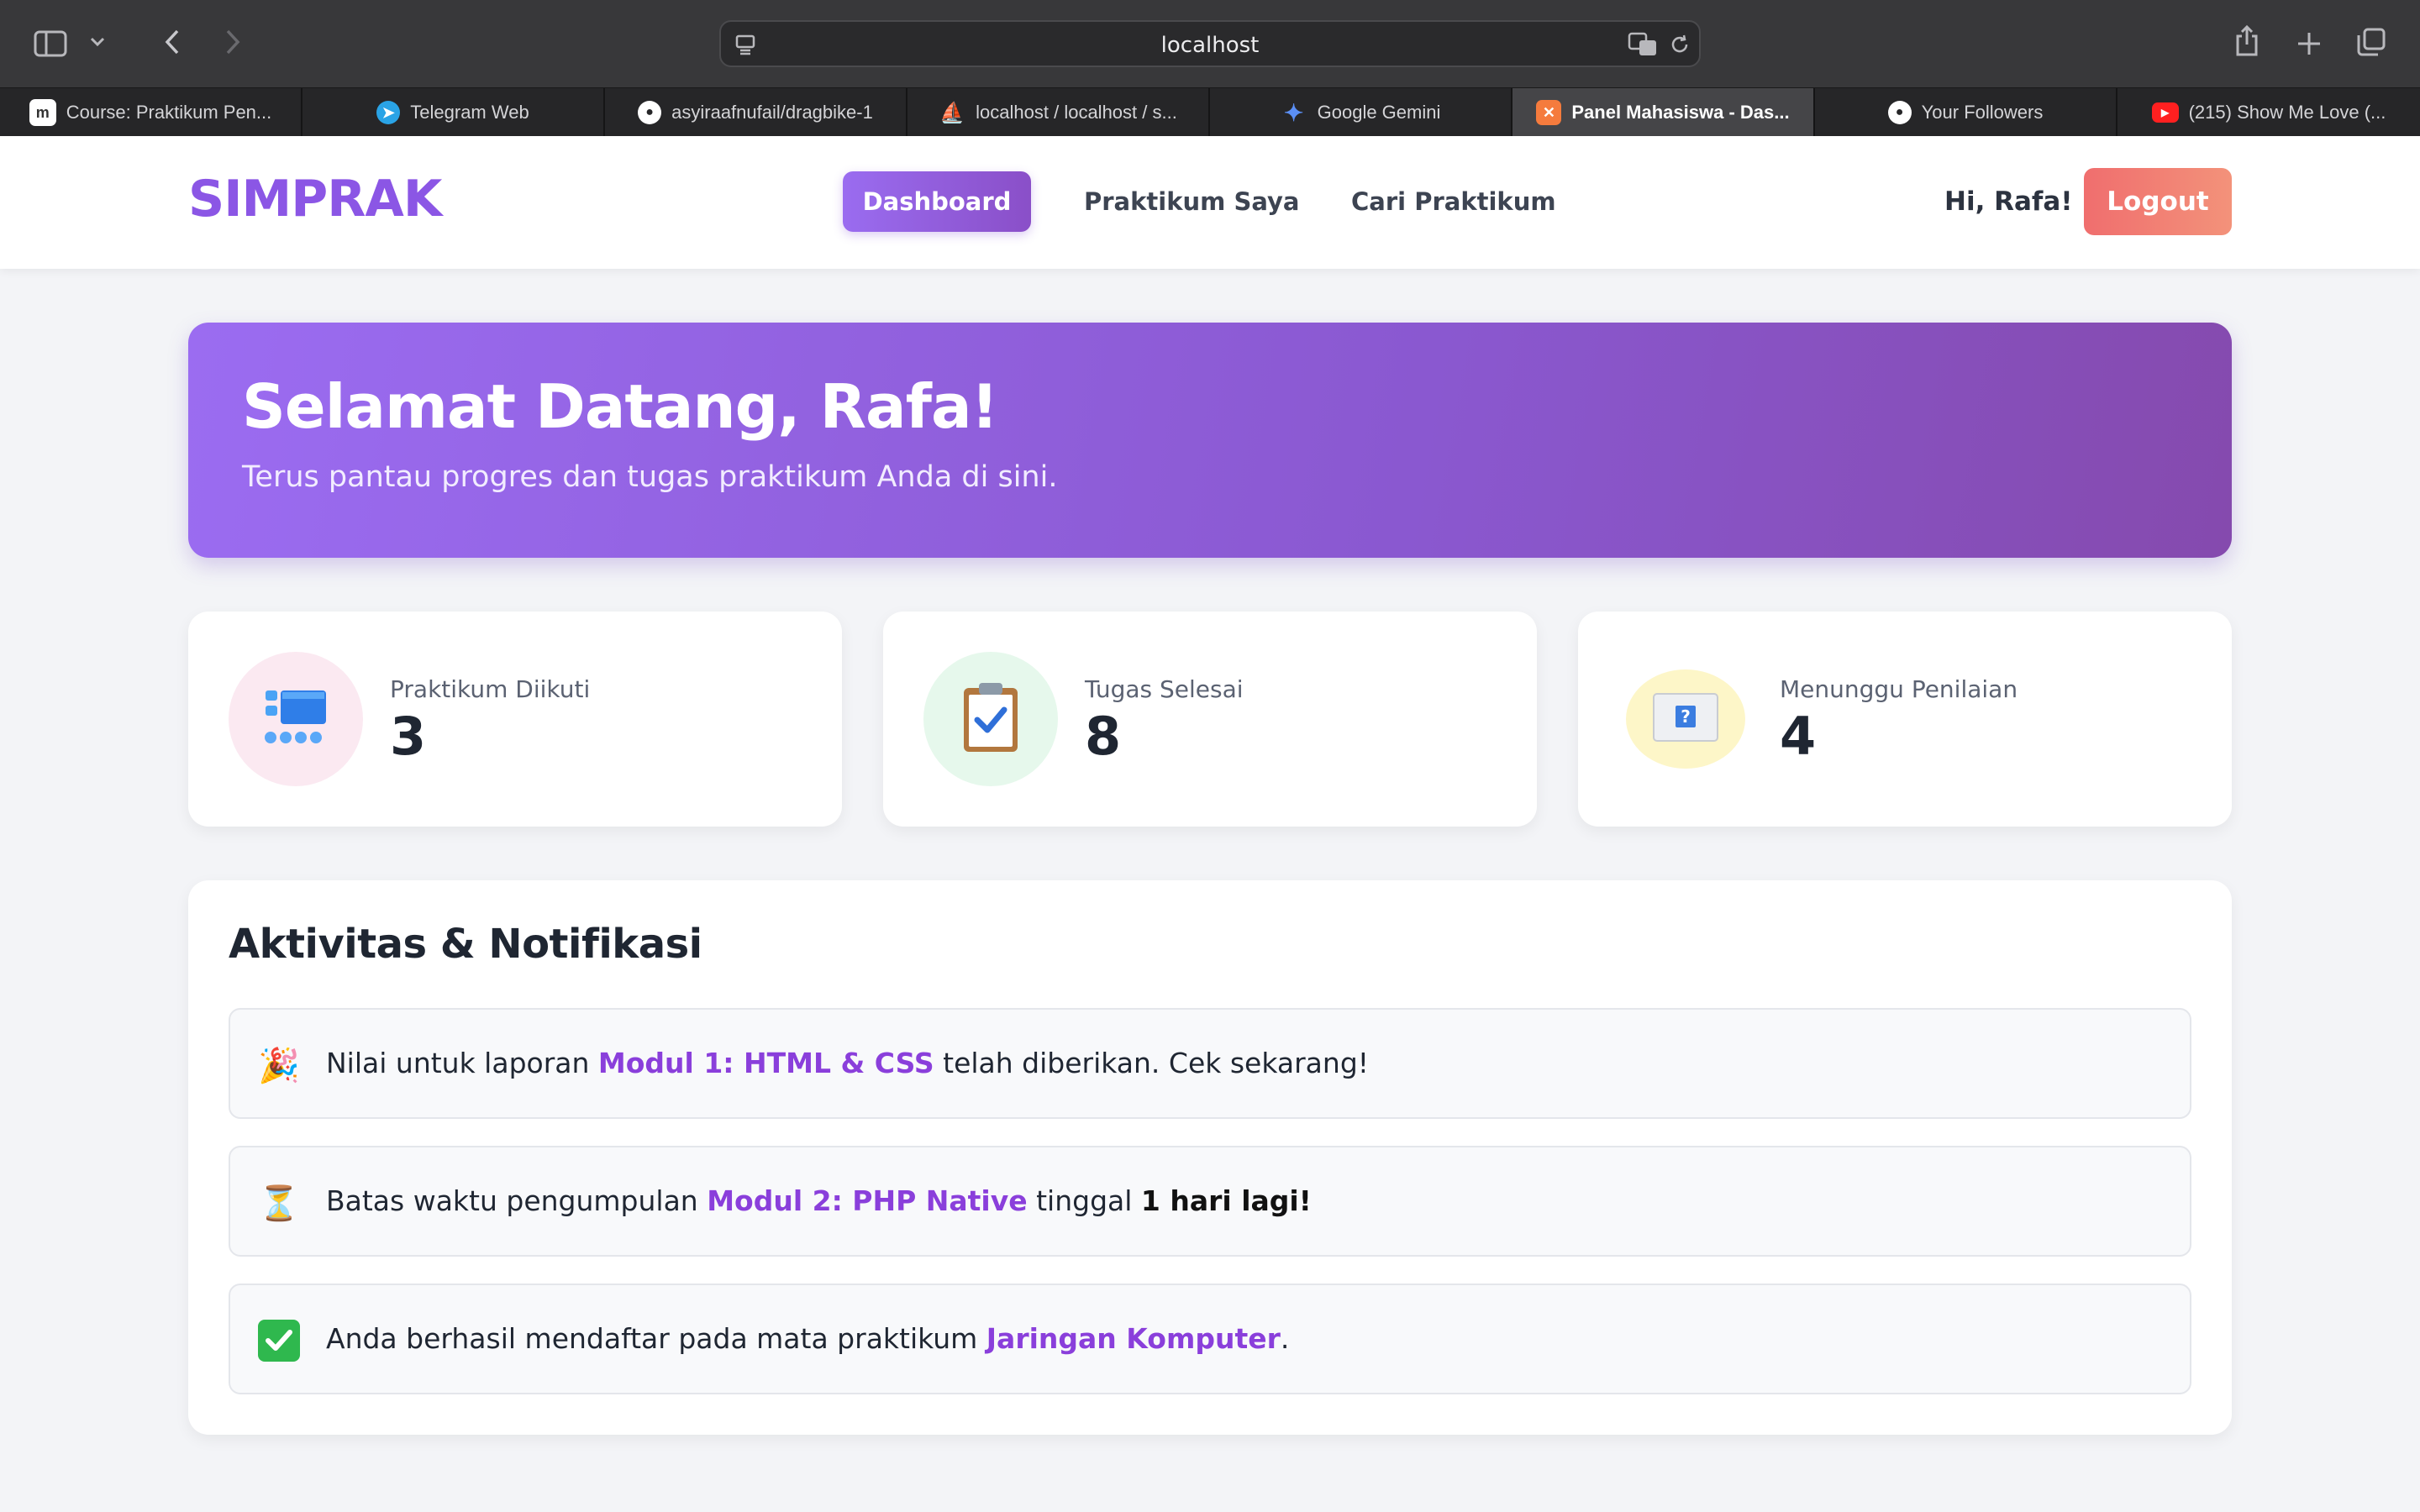  What do you see at coordinates (279, 1065) in the screenshot?
I see `party-popper-icon: 🎉` at bounding box center [279, 1065].